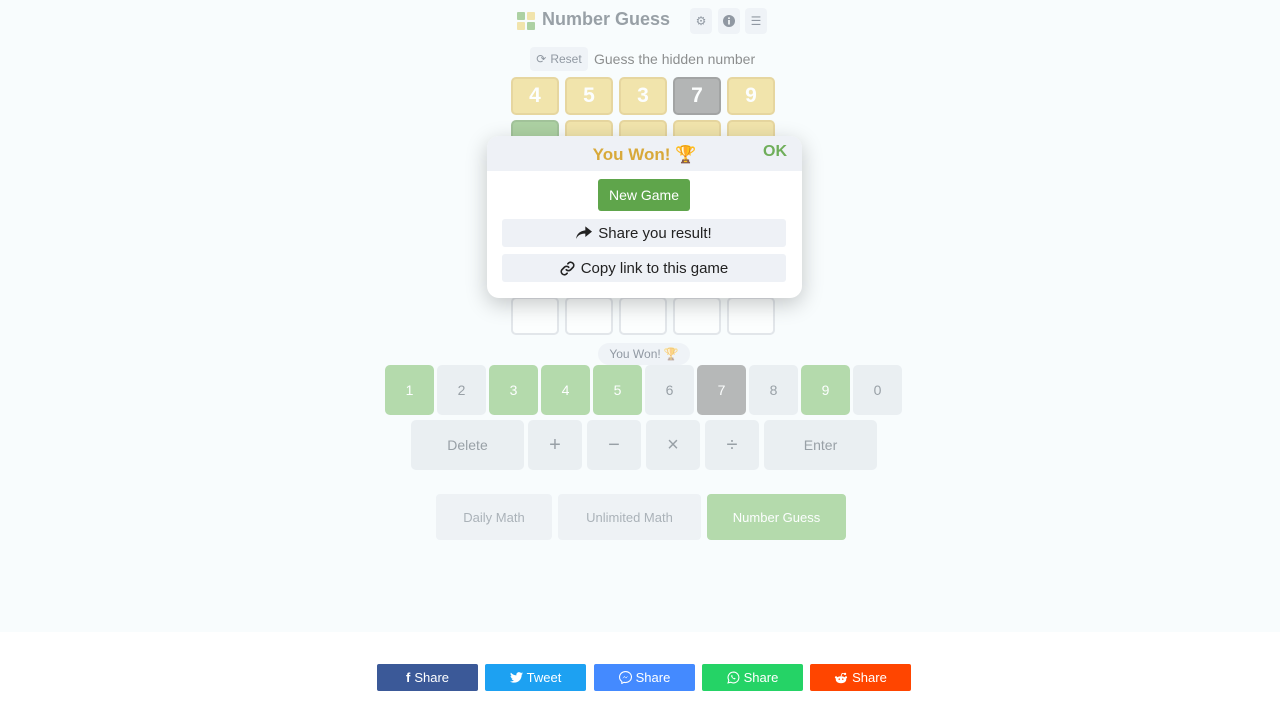 The width and height of the screenshot is (1280, 720). I want to click on messenger-share-button: Share, so click(644, 677).